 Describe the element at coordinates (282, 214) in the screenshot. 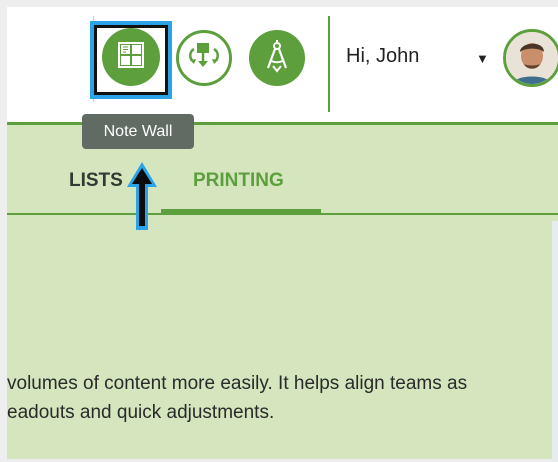

I see `tabs-underline` at that location.